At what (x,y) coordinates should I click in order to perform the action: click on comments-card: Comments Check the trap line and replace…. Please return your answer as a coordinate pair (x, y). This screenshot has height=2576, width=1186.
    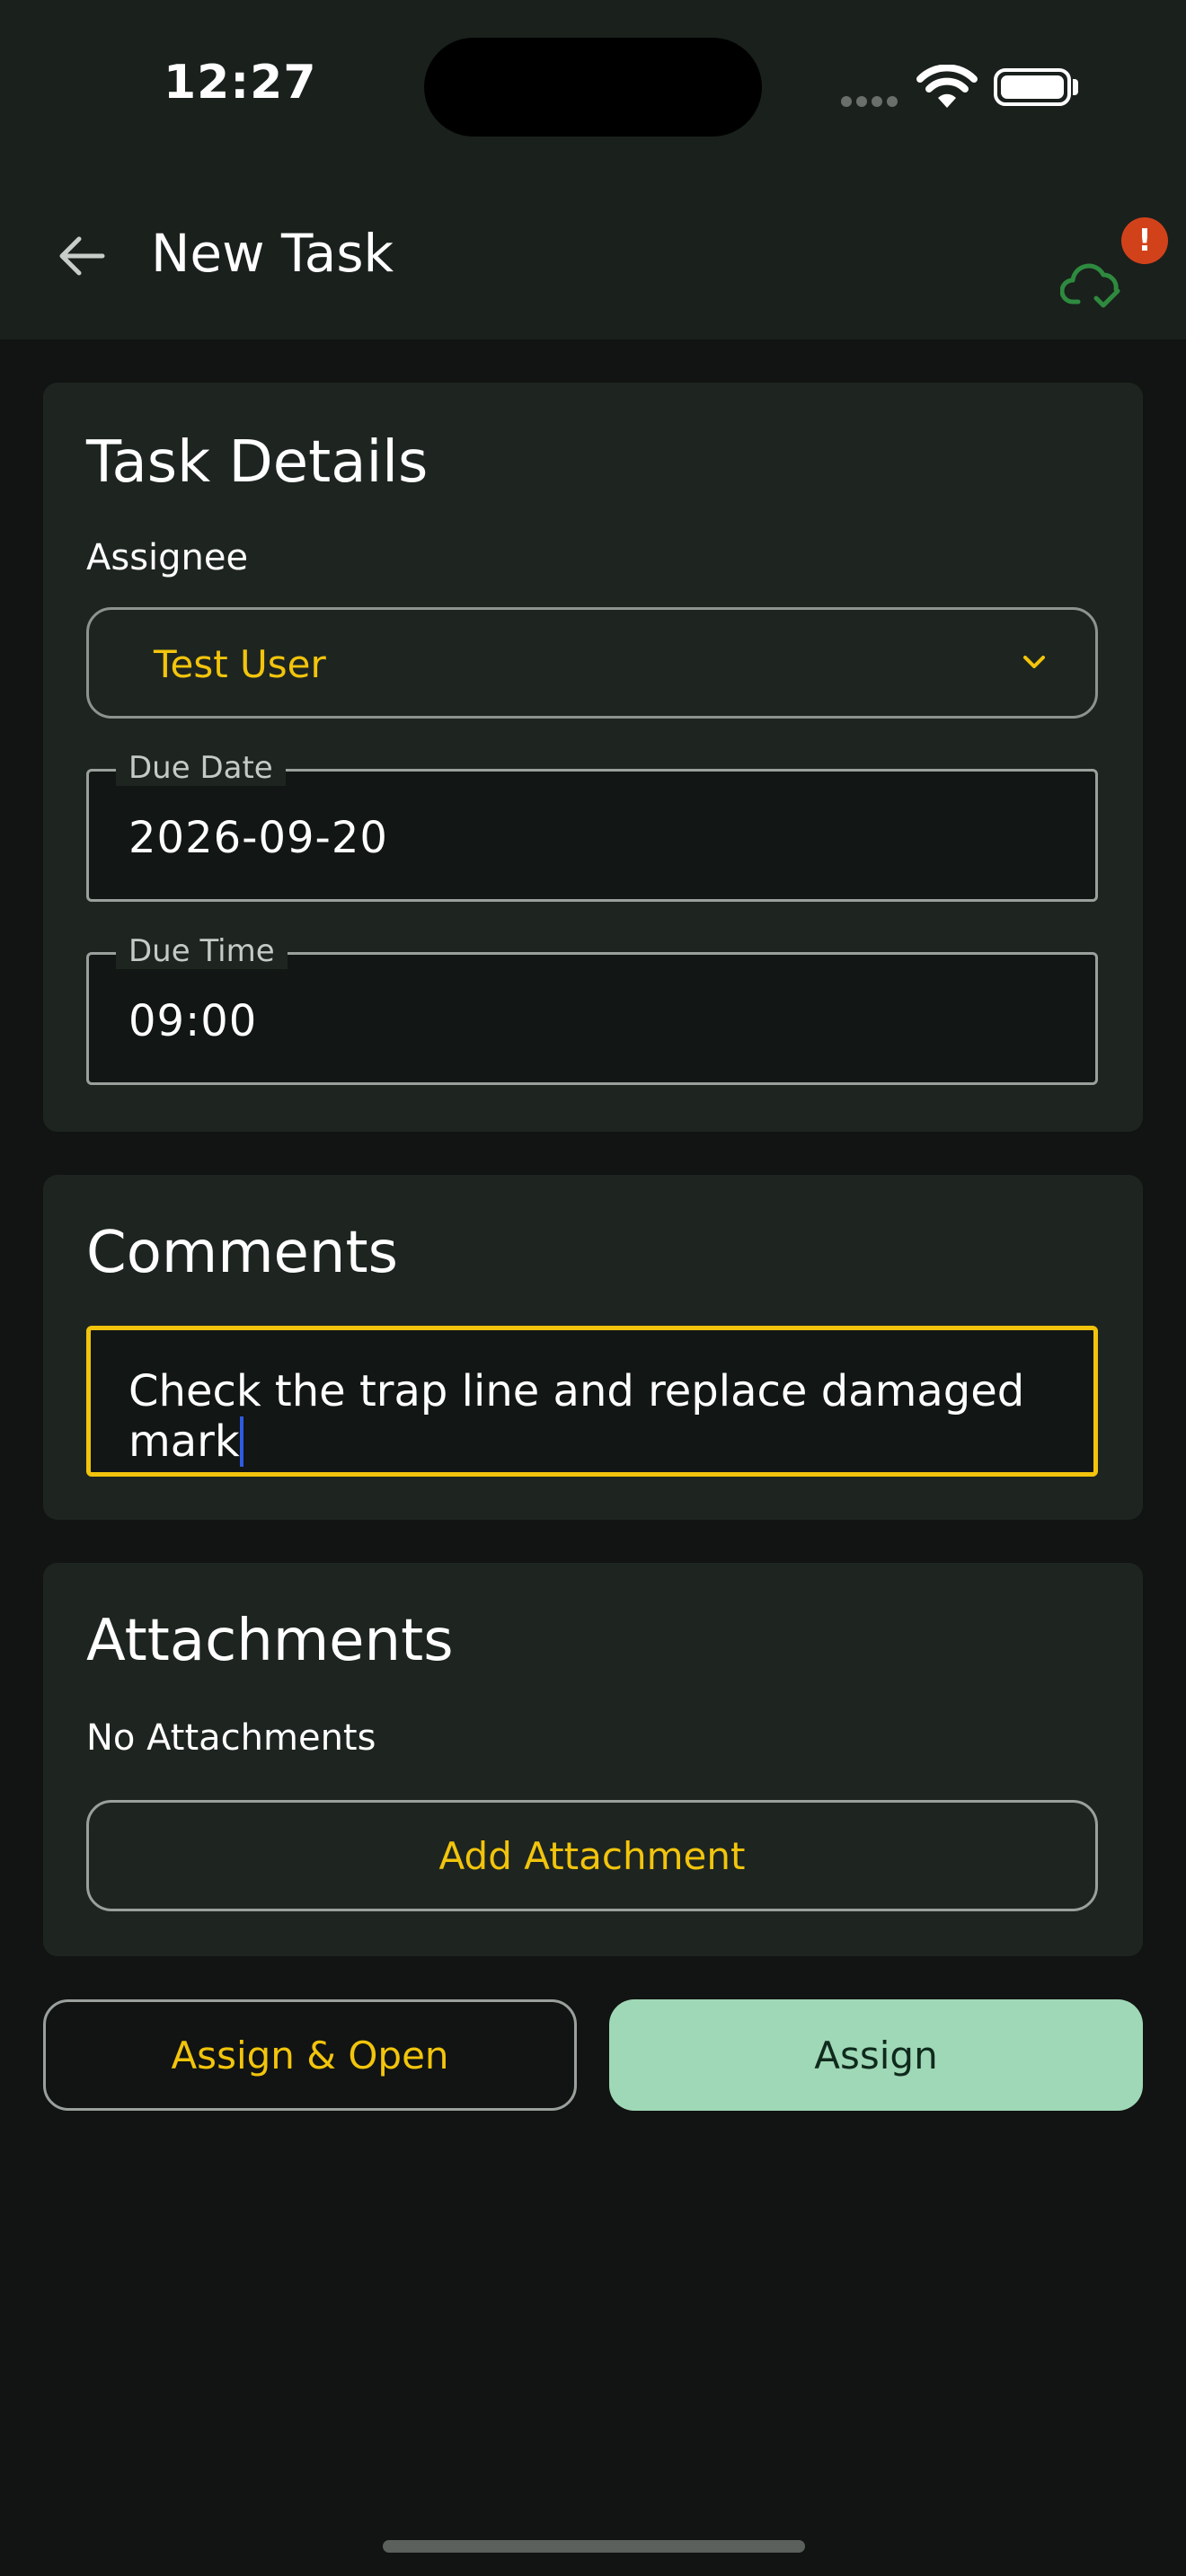
    Looking at the image, I should click on (593, 1347).